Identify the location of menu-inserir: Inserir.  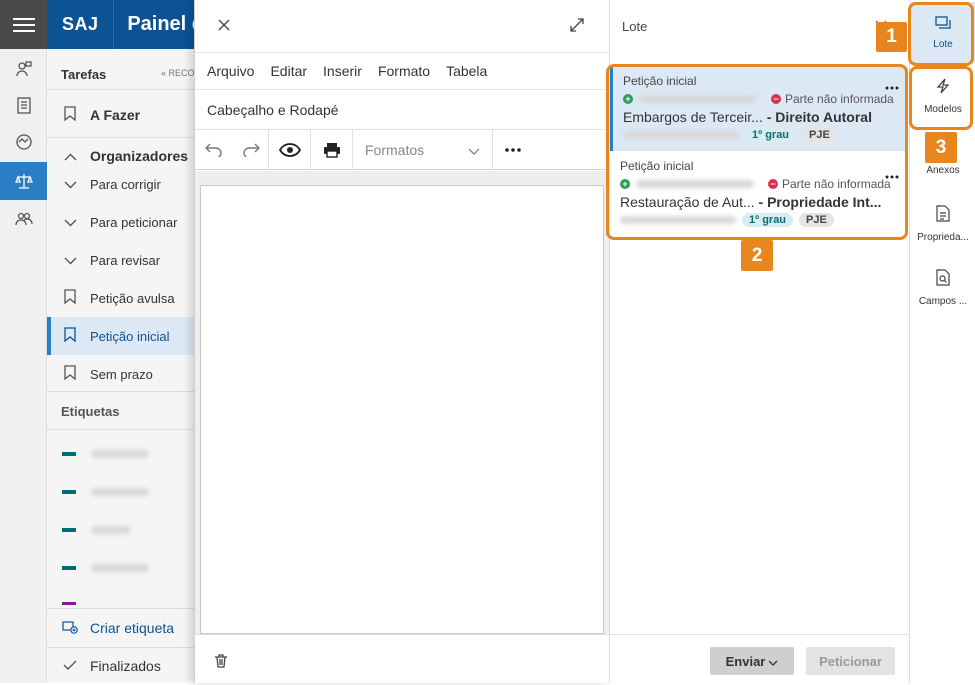
(342, 71).